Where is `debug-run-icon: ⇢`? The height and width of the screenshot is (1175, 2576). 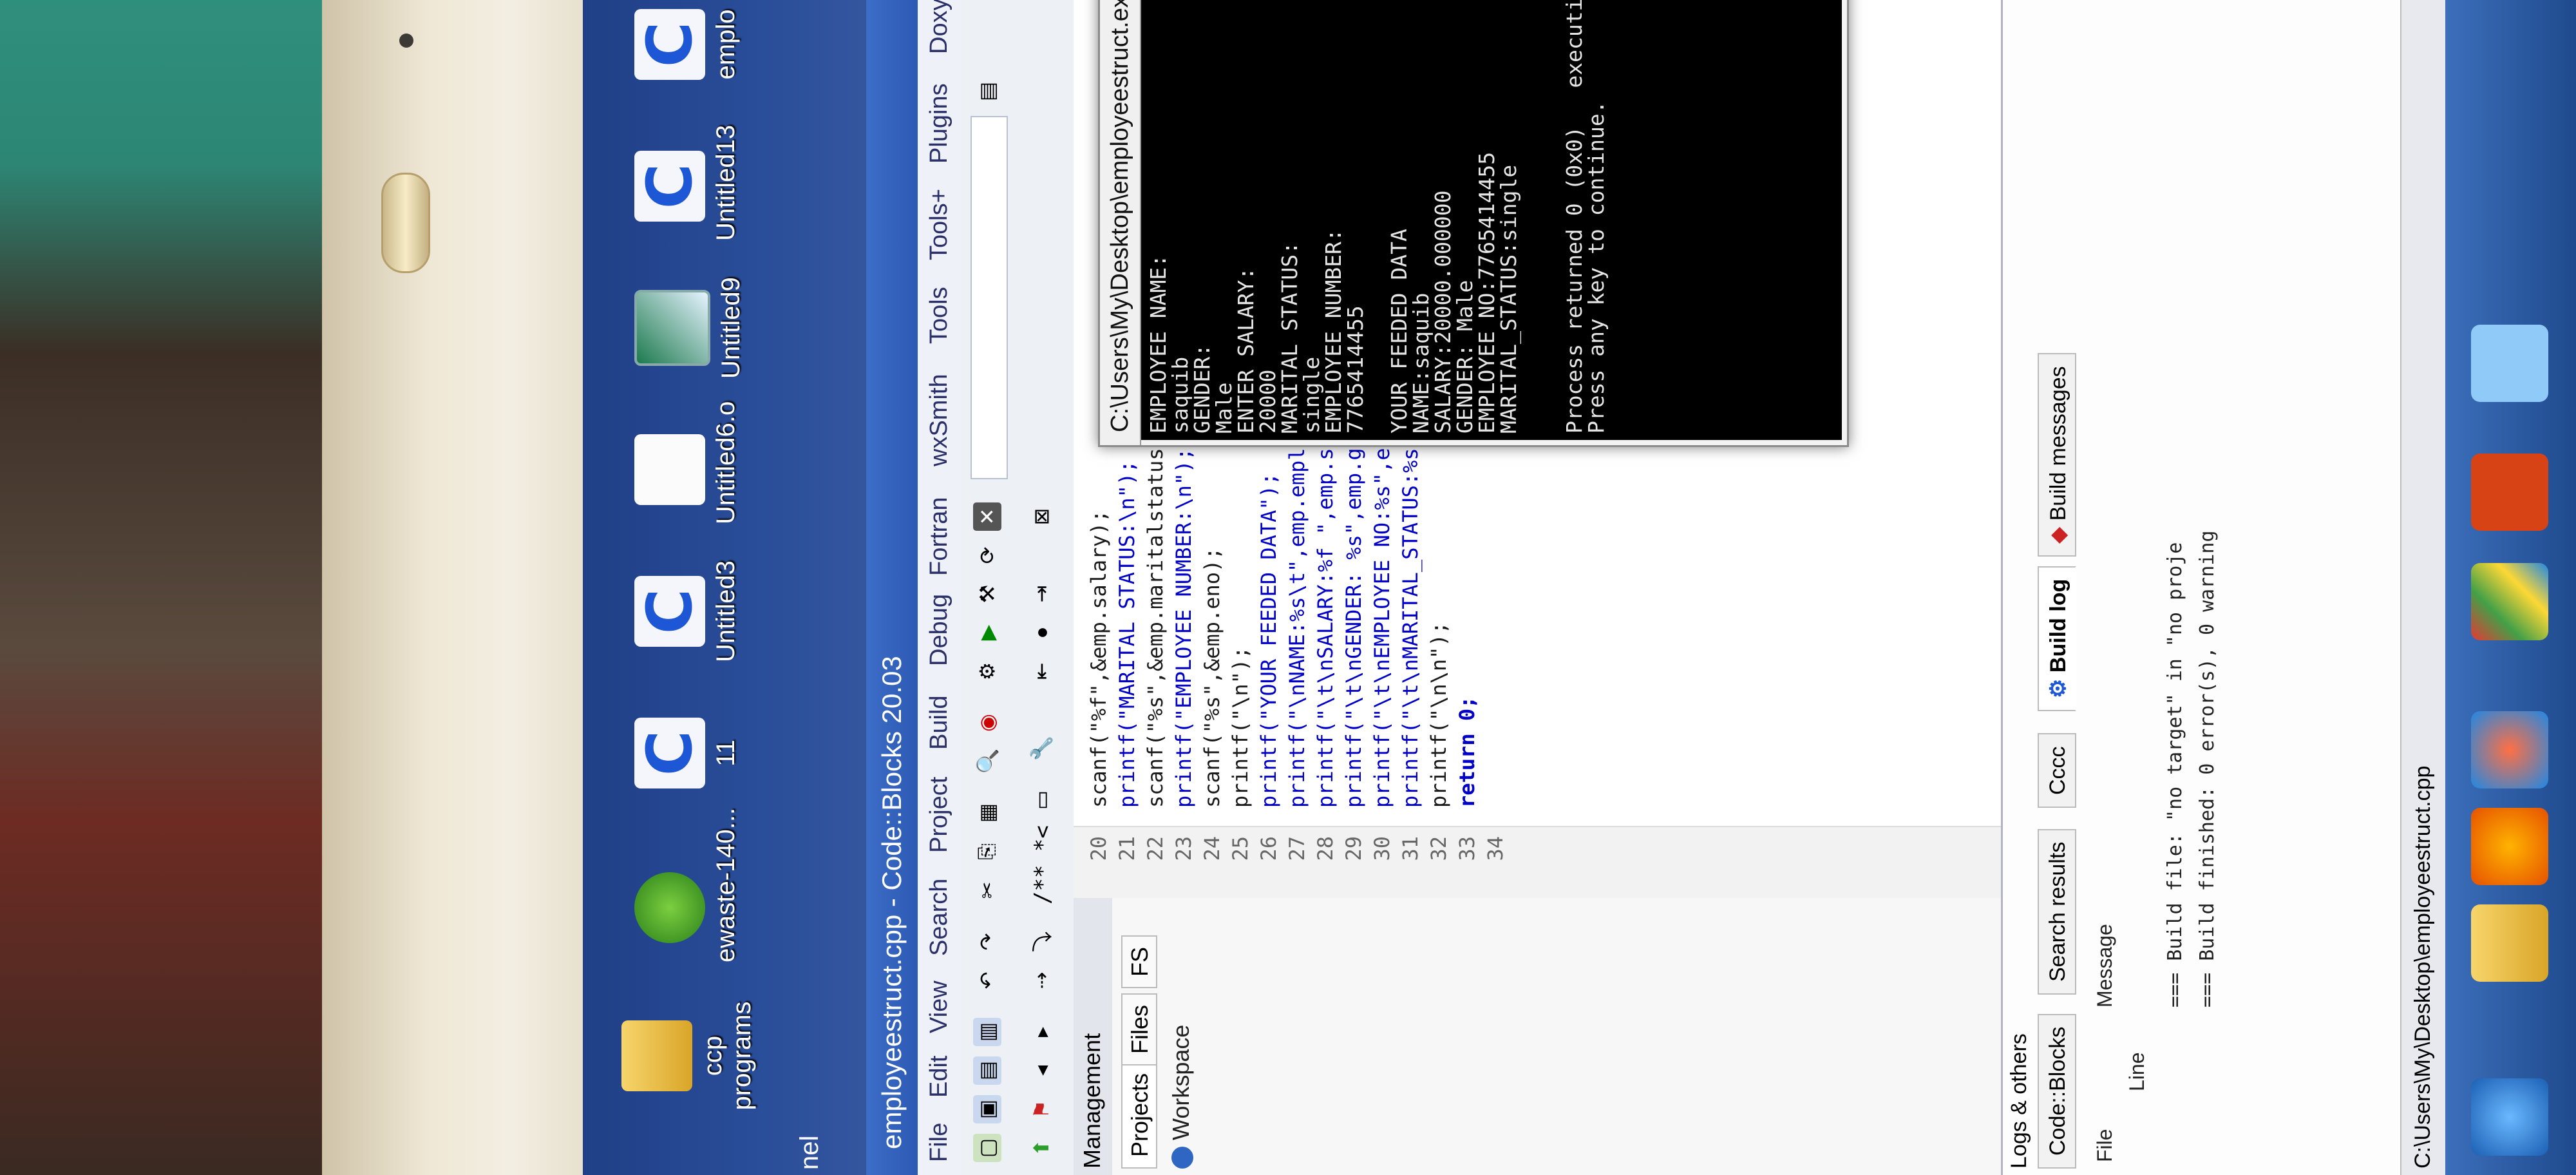
debug-run-icon: ⇢ is located at coordinates (1041, 980).